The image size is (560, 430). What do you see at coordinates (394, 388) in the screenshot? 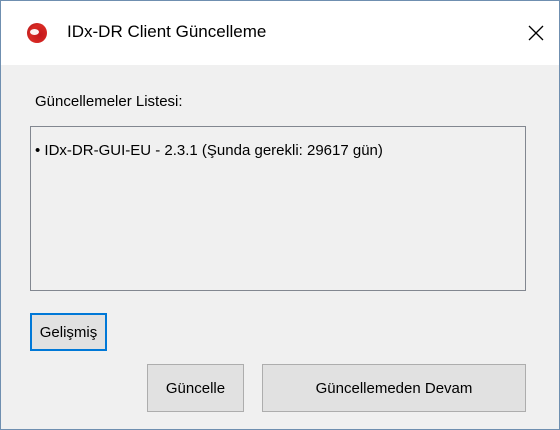
I see `continue-without-update-button: Güncellemeden Devam` at bounding box center [394, 388].